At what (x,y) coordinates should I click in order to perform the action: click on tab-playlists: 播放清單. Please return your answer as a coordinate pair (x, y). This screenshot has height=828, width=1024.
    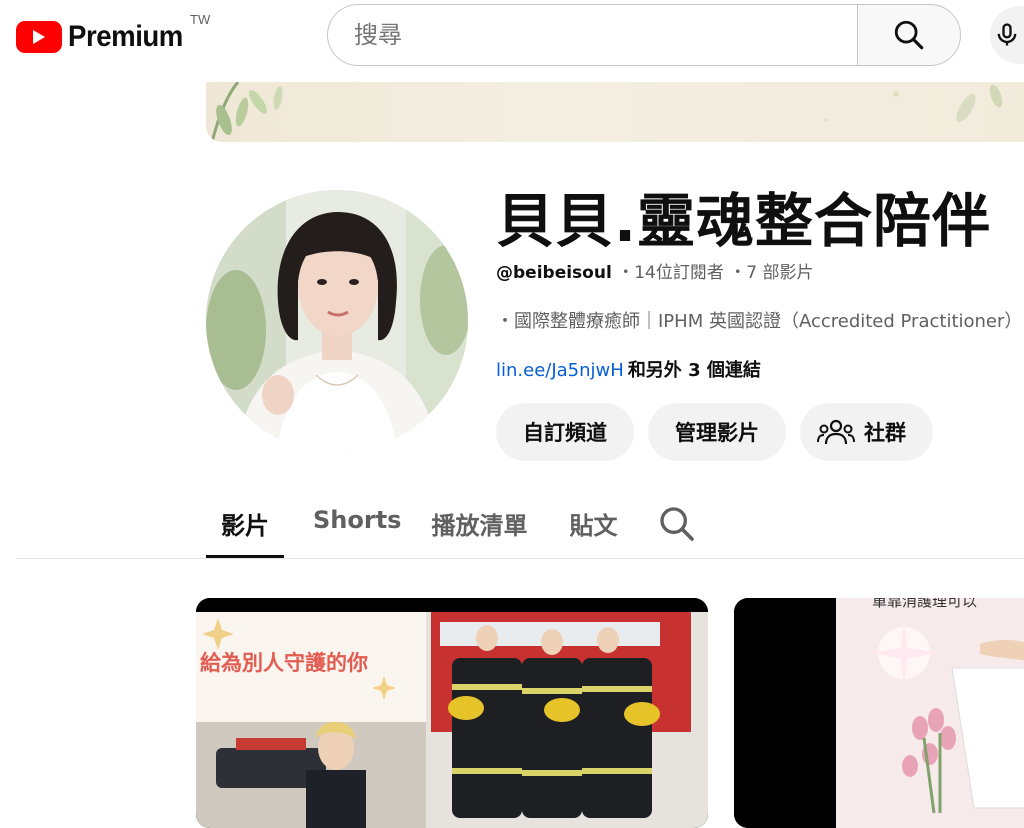
    Looking at the image, I should click on (479, 529).